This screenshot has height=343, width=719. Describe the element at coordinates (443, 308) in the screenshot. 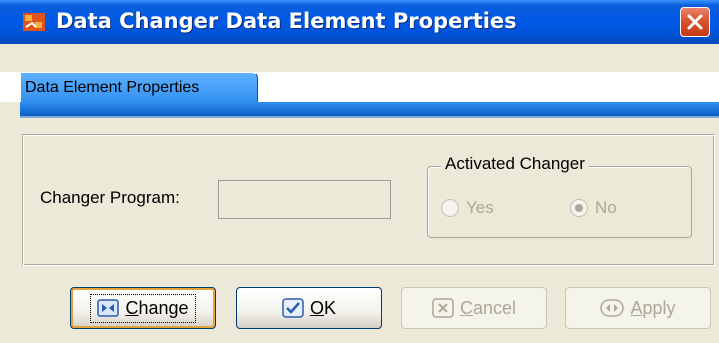

I see `x-icon` at that location.